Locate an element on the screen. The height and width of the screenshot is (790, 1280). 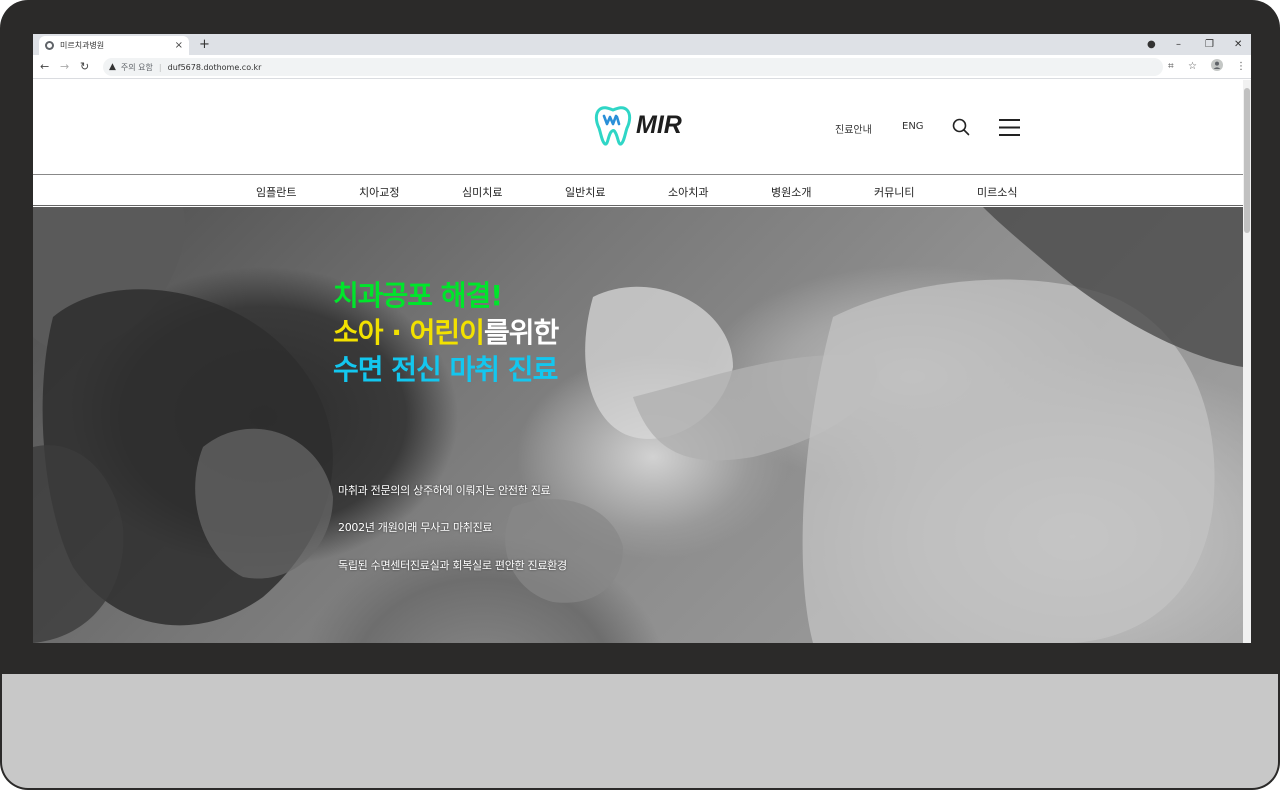
site-header: MIR 진료안내 ENG is located at coordinates (638, 127).